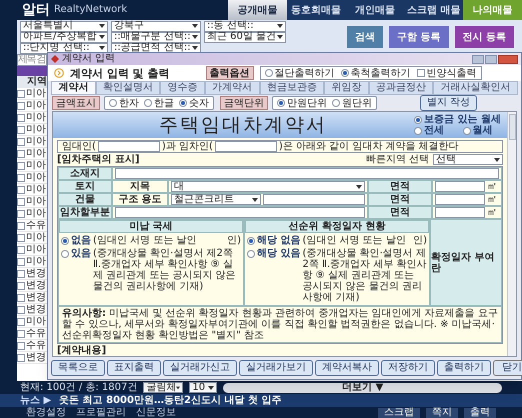  I want to click on filter-dropdown: 아파트/주상복합, so click(64, 37).